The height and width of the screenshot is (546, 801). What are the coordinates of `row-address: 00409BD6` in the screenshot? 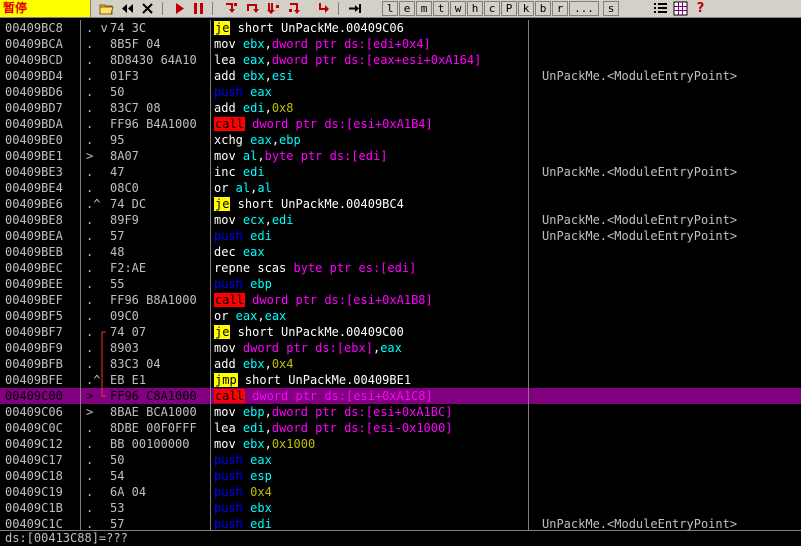 It's located at (34, 92).